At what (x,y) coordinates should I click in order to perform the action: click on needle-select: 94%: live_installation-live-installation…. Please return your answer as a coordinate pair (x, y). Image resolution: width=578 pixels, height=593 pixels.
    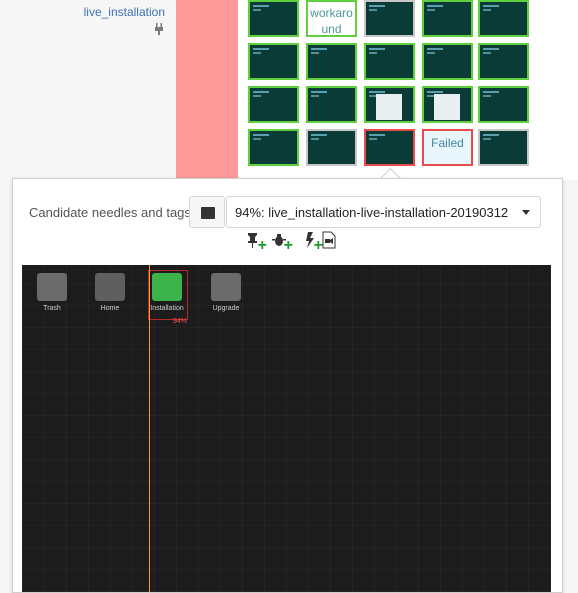
    Looking at the image, I should click on (383, 212).